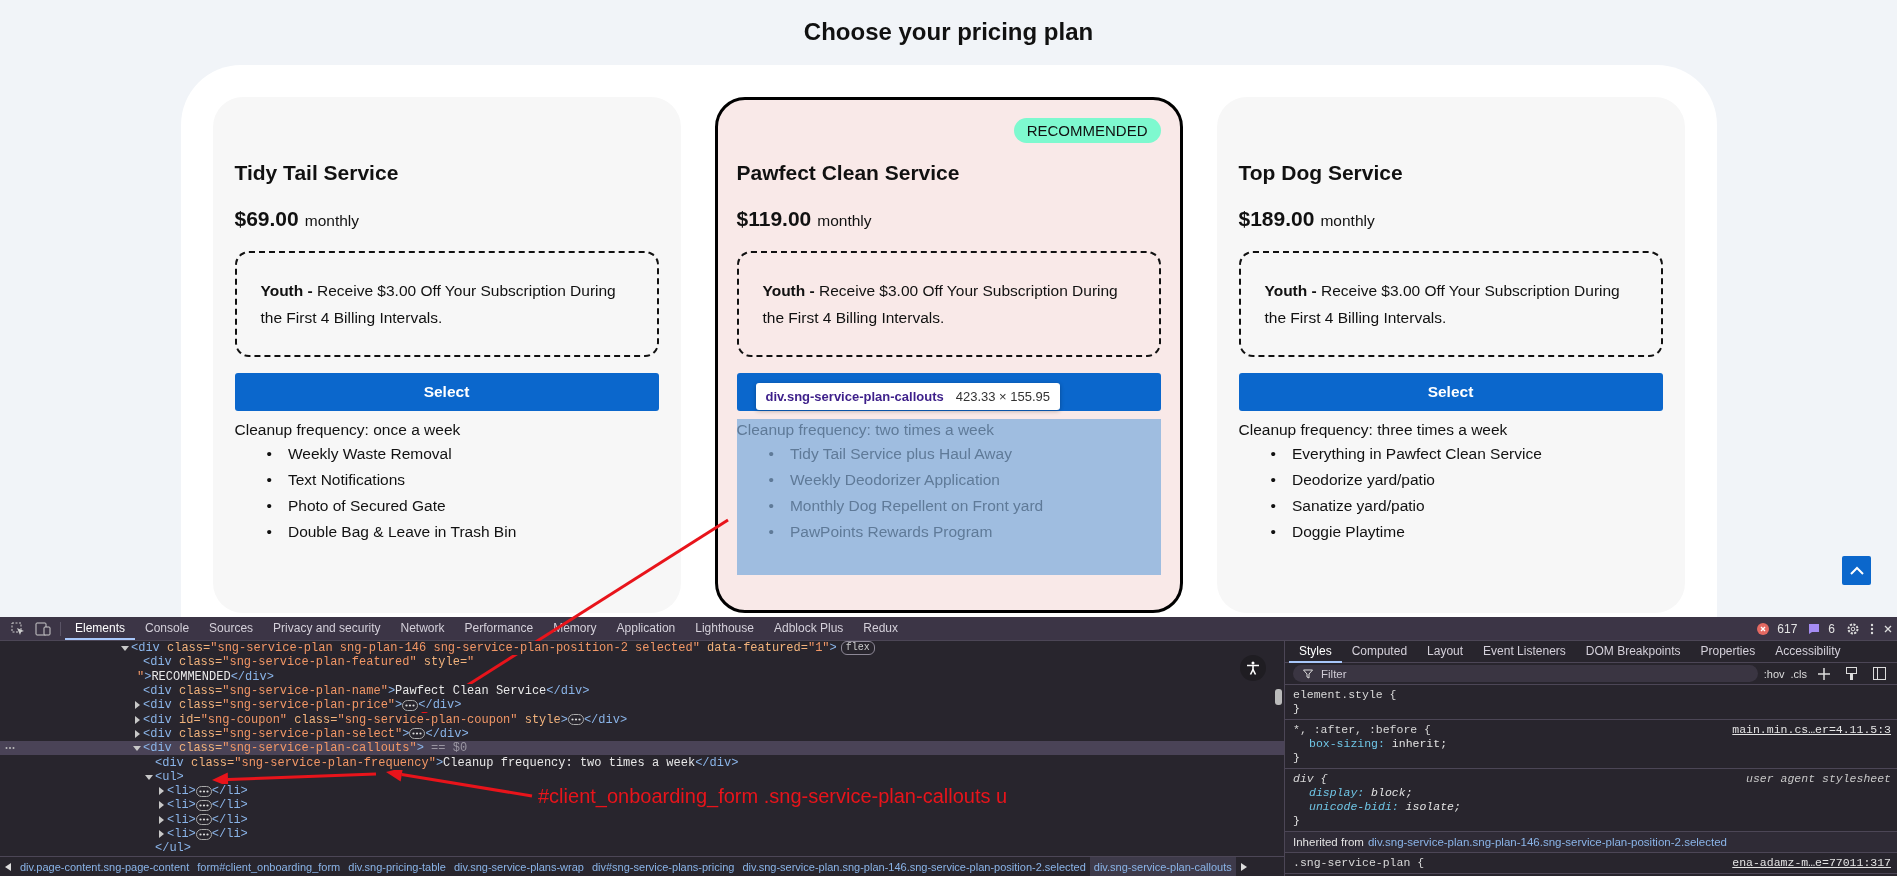 The height and width of the screenshot is (876, 1897). What do you see at coordinates (422, 628) in the screenshot?
I see `devtools-tab: Network` at bounding box center [422, 628].